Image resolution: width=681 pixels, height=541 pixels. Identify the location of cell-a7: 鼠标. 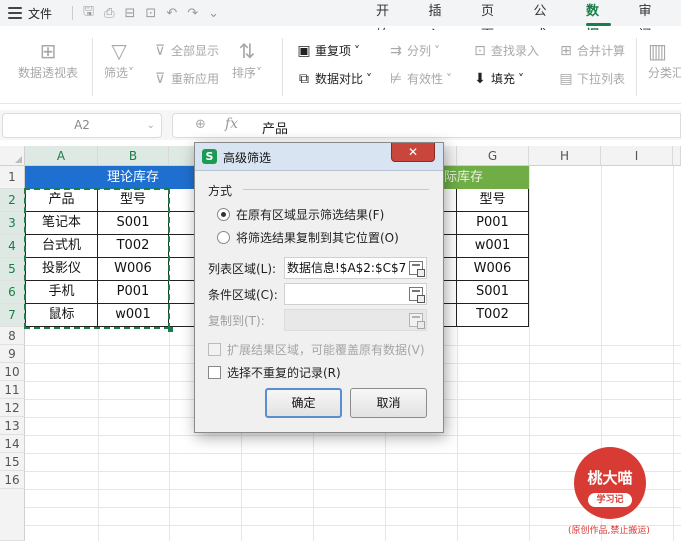
(61, 315).